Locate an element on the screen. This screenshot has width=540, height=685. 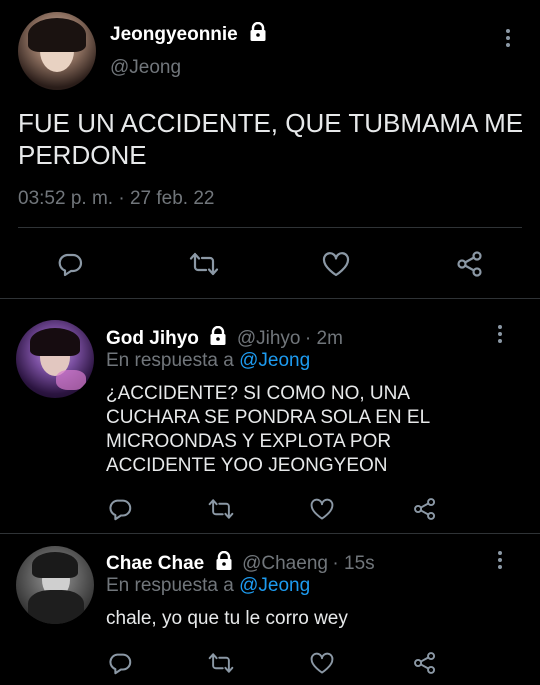
reply-text-line: CUCHARA SE PONDRA SOLA EN EL is located at coordinates (268, 417).